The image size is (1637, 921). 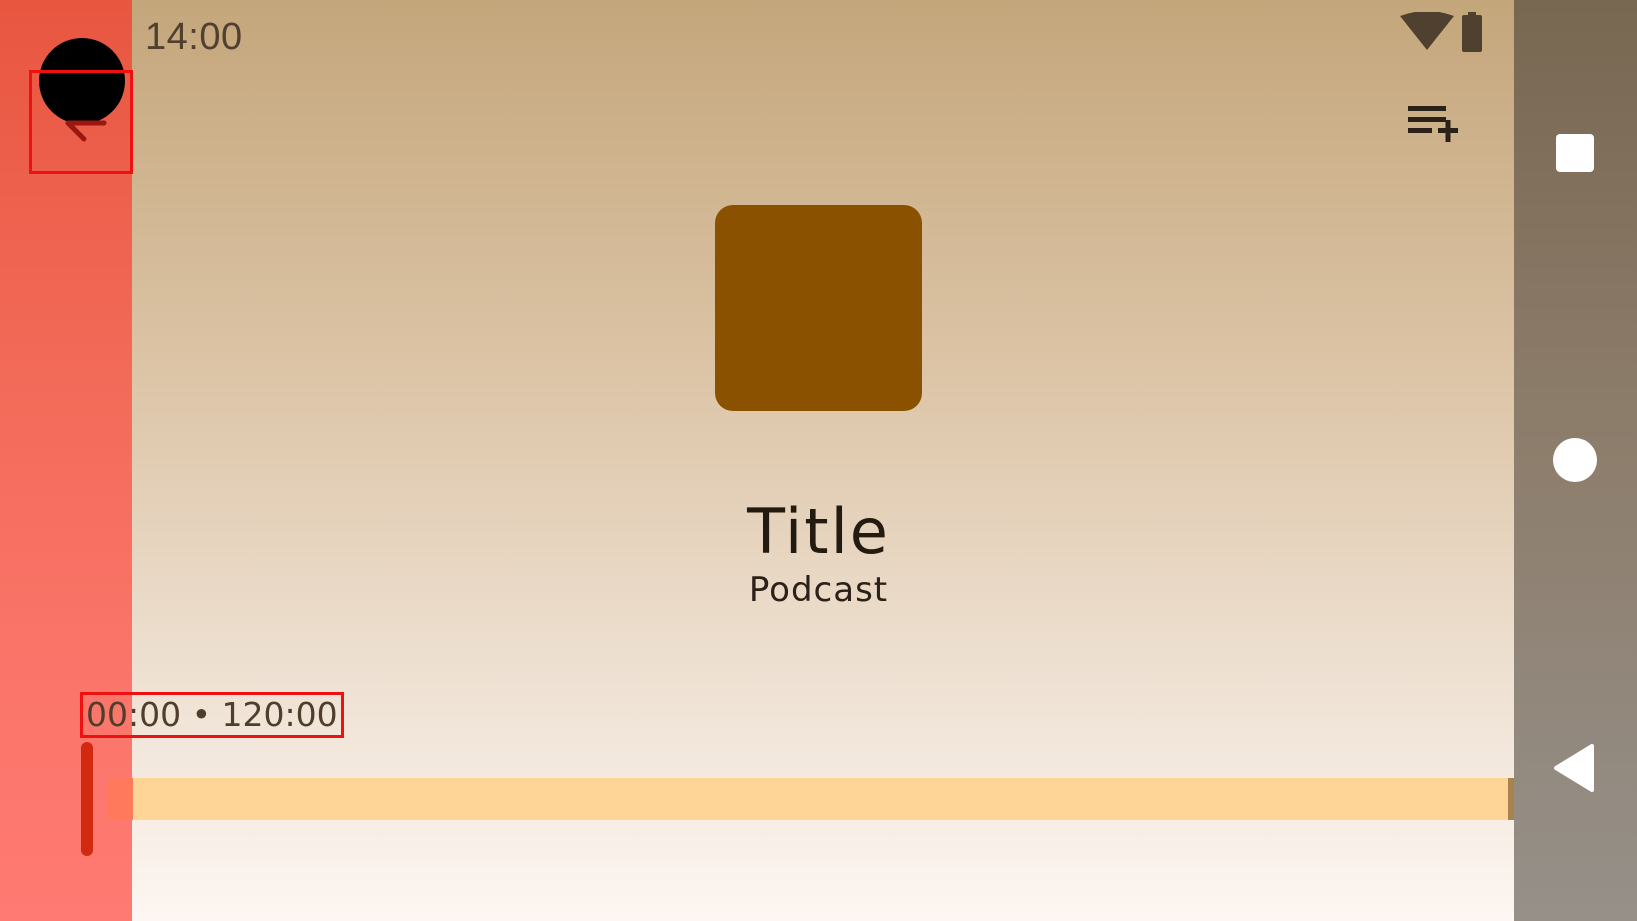 What do you see at coordinates (1575, 153) in the screenshot?
I see `recents-icon` at bounding box center [1575, 153].